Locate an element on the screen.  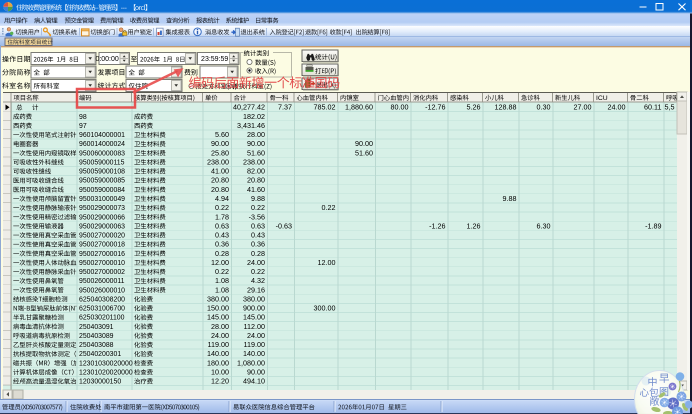
svg-text: 98 is located at coordinates (83, 117).